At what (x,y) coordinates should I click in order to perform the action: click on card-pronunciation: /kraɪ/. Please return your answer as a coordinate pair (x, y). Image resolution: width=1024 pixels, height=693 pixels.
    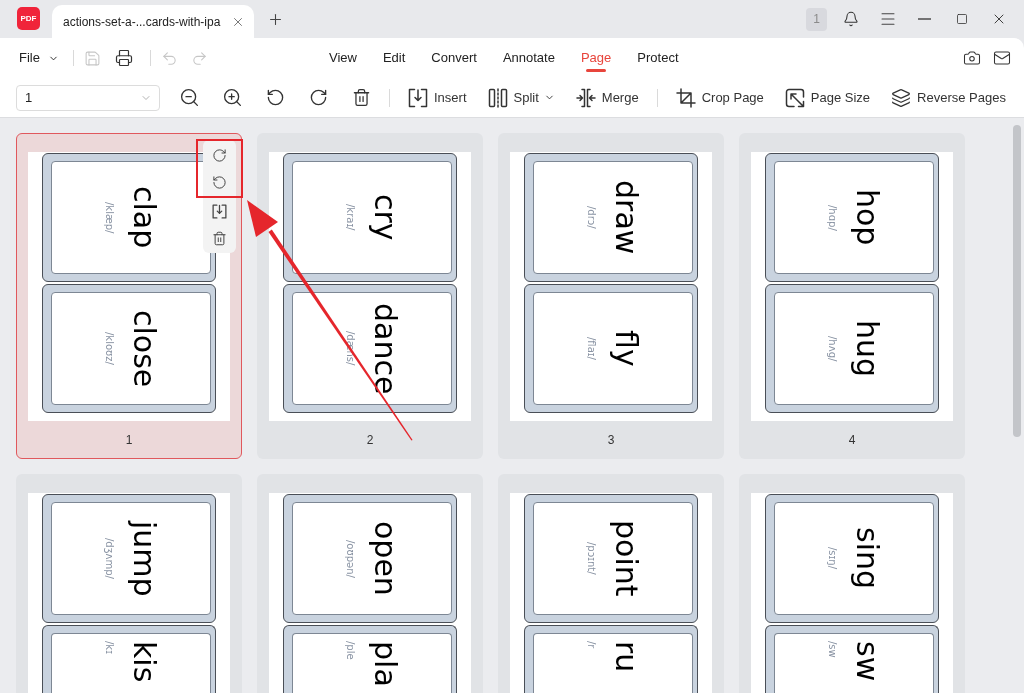
    Looking at the image, I should click on (350, 217).